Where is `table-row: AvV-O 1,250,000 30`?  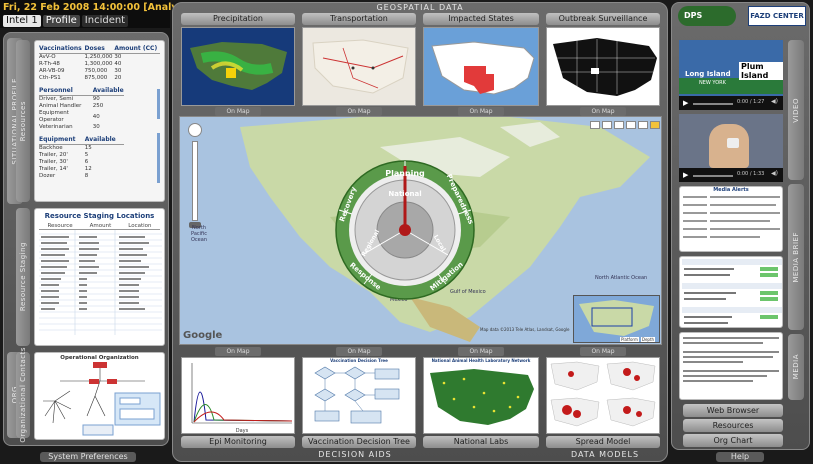 table-row: AvV-O 1,250,000 30 is located at coordinates (80, 57).